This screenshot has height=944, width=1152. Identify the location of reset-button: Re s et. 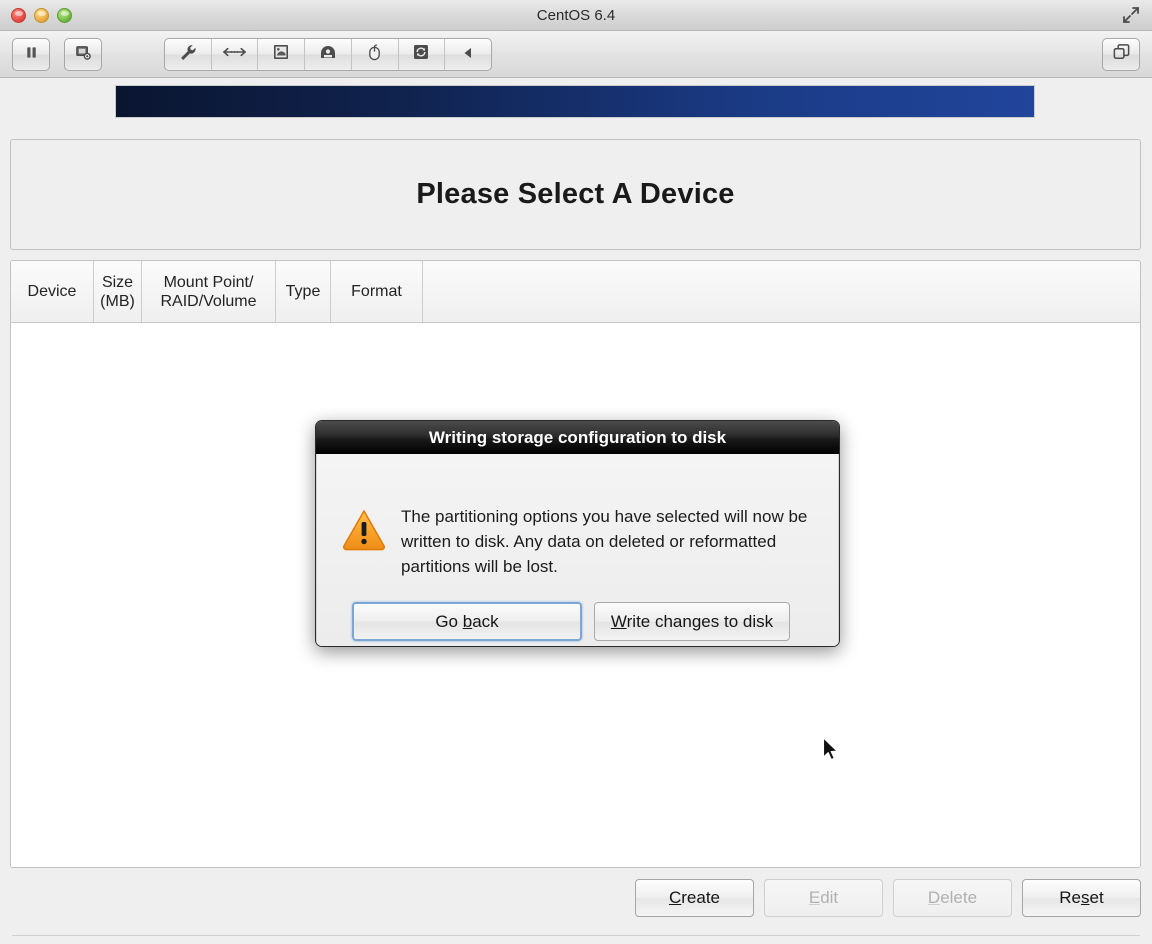
(1081, 898).